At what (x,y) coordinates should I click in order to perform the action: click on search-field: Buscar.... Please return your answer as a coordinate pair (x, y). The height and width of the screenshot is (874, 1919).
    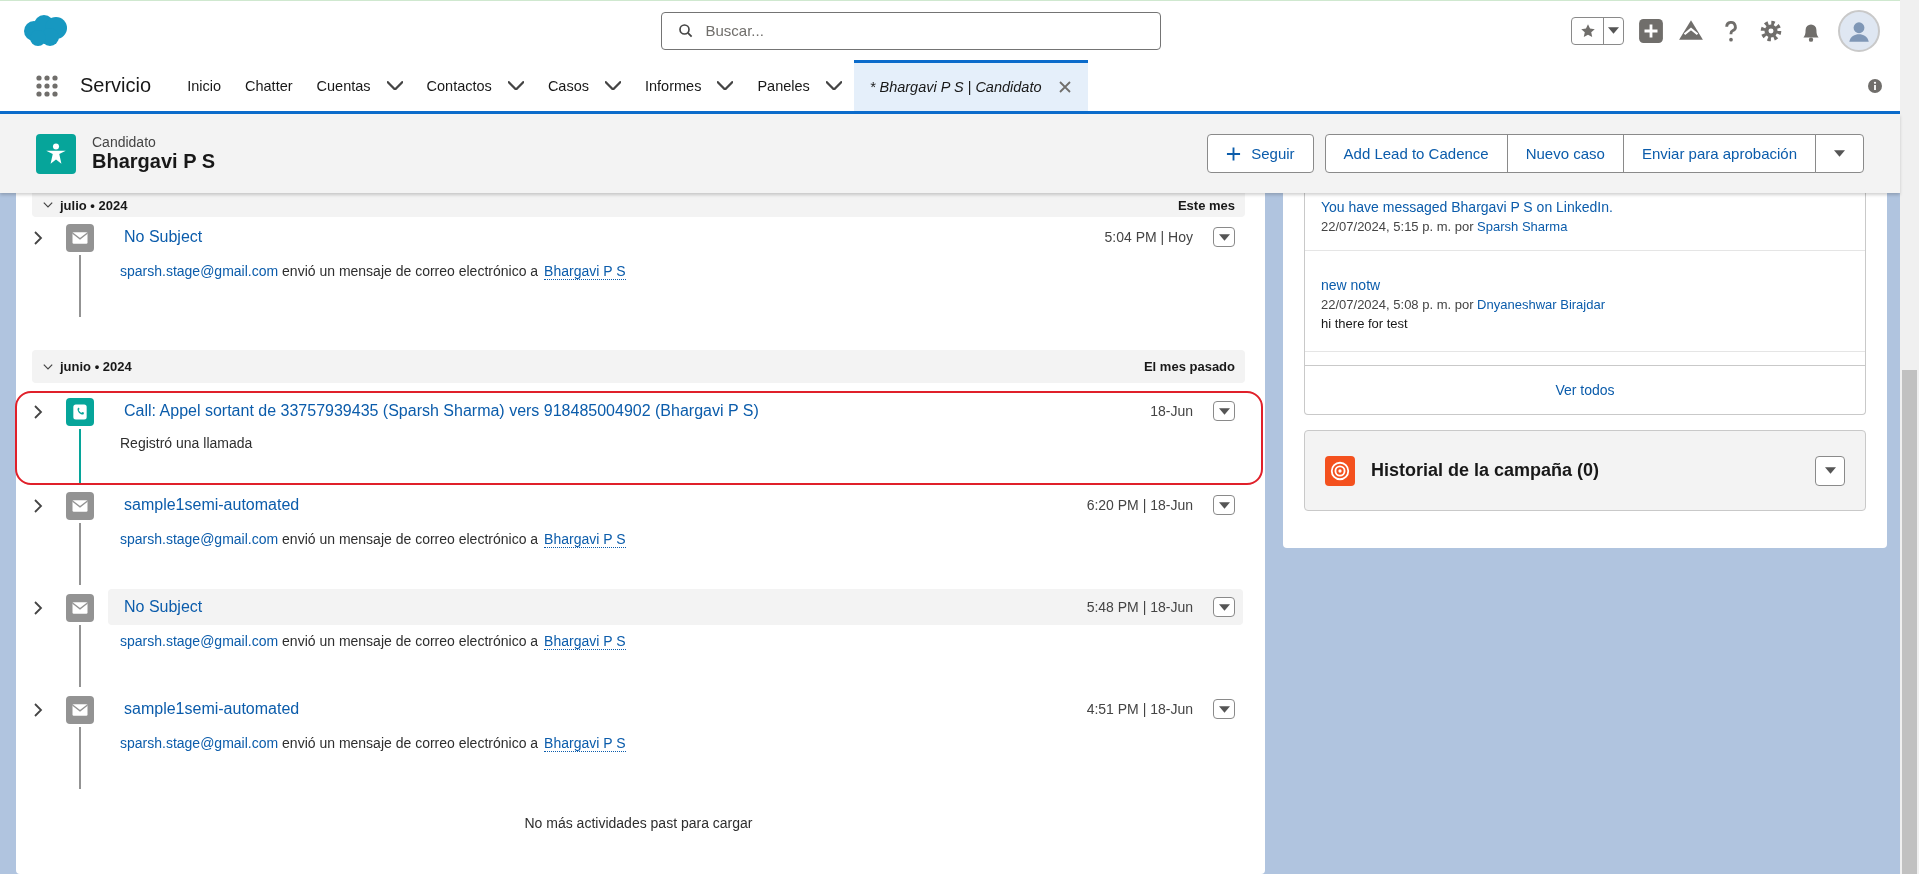
    Looking at the image, I should click on (910, 30).